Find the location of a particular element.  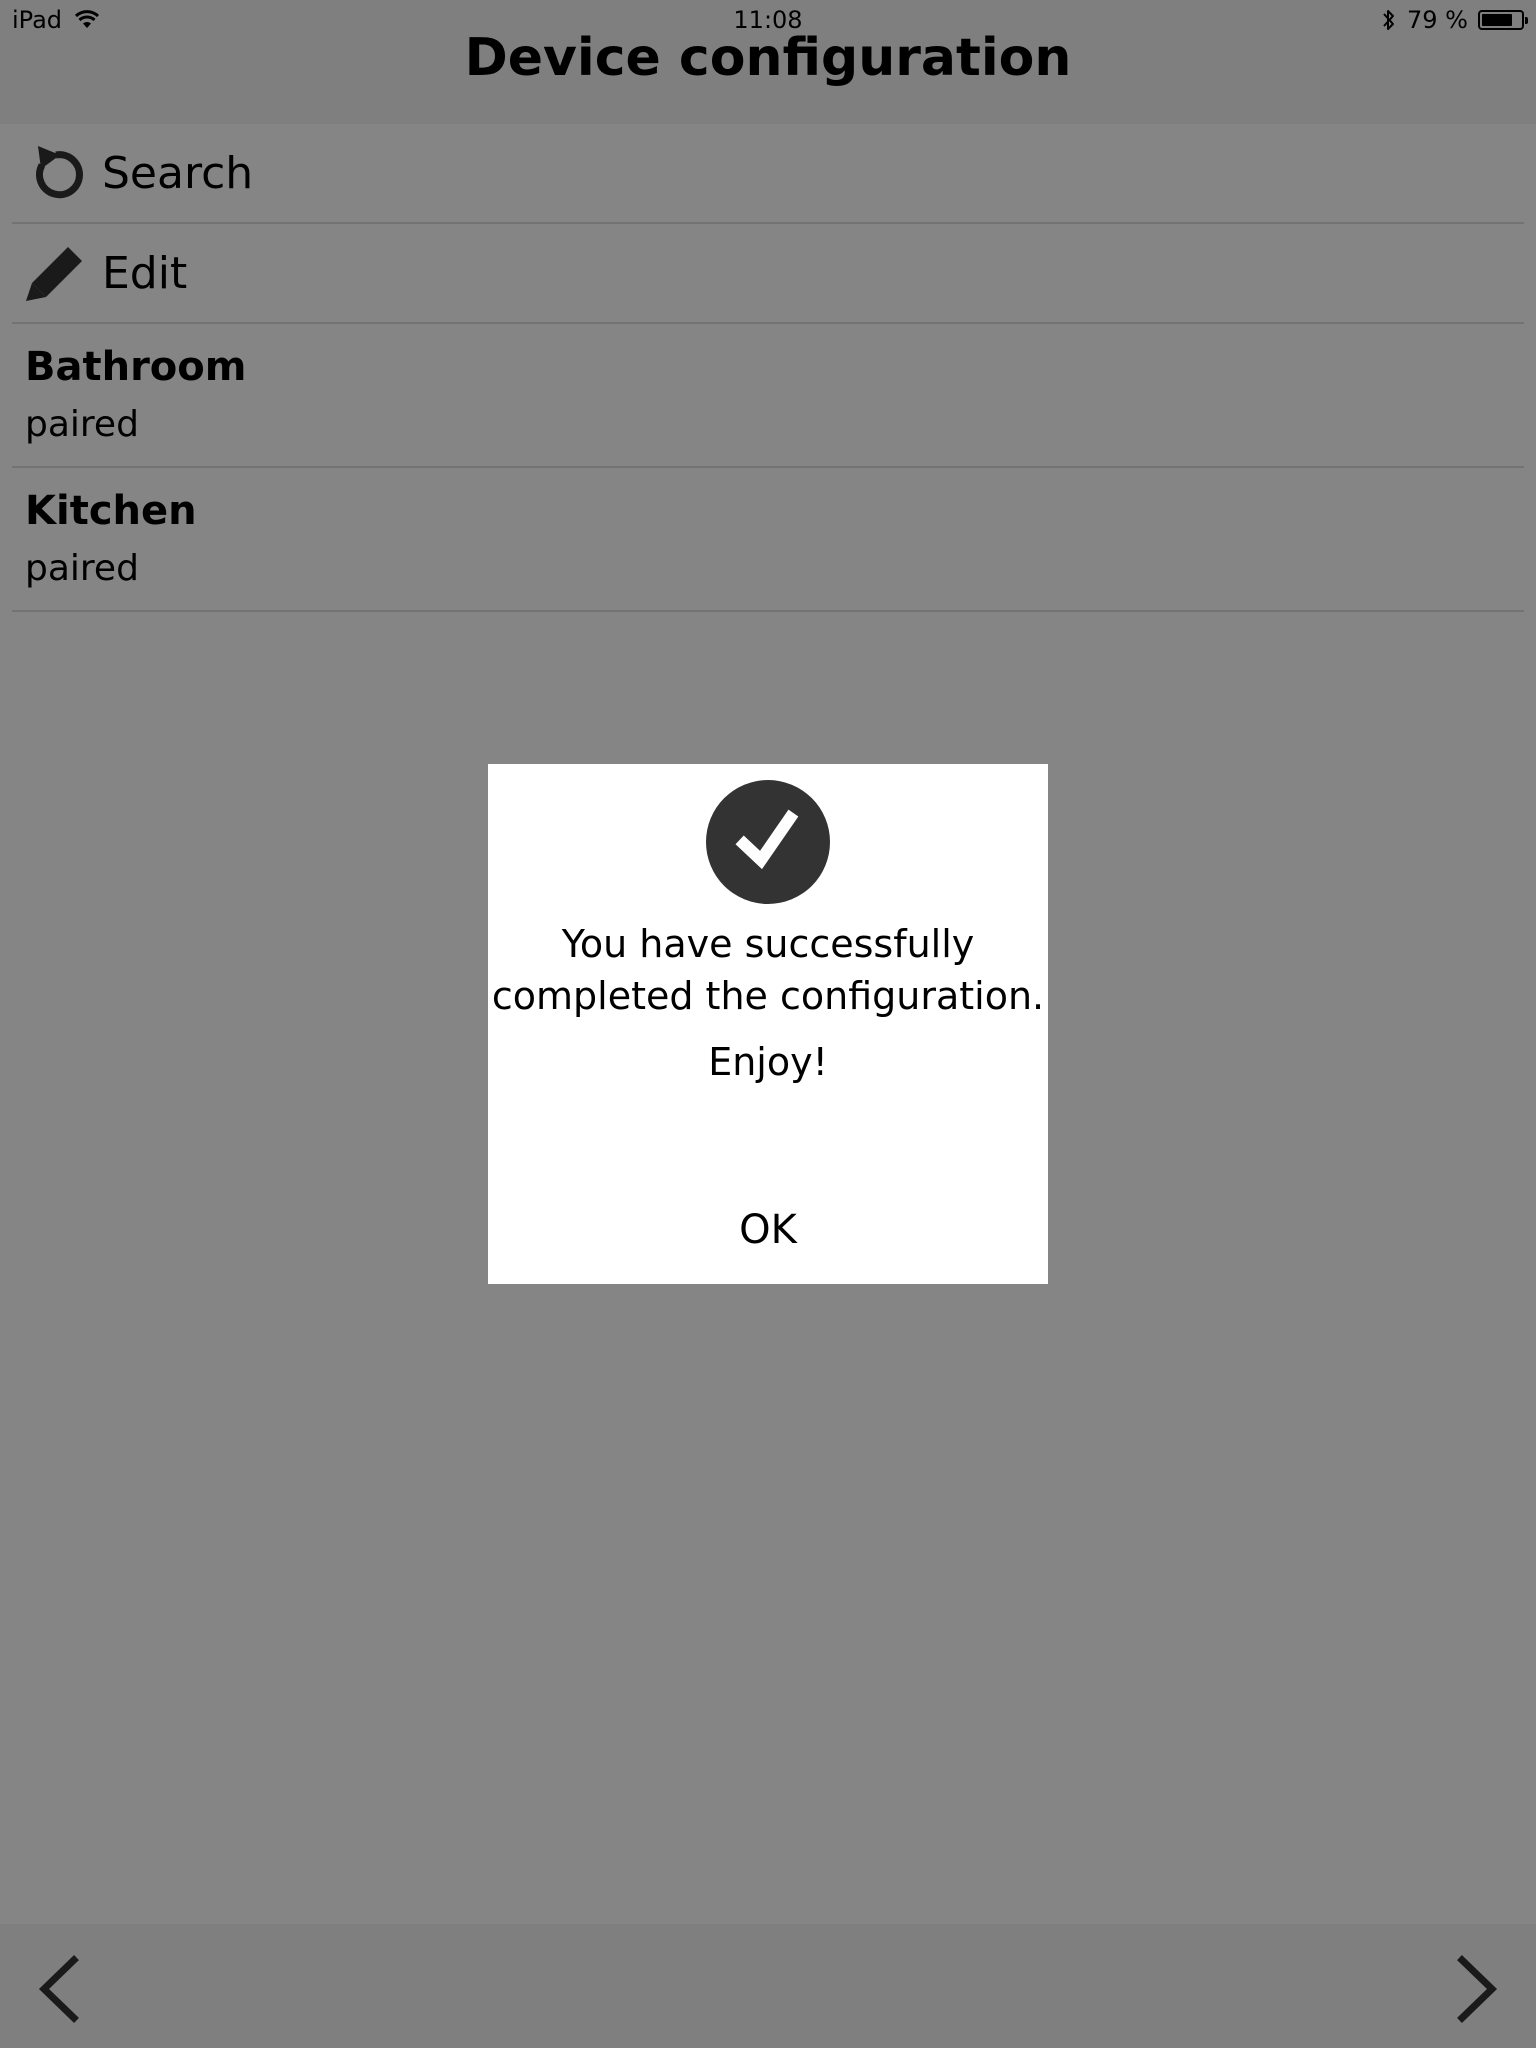

checkmark-icon is located at coordinates (768, 842).